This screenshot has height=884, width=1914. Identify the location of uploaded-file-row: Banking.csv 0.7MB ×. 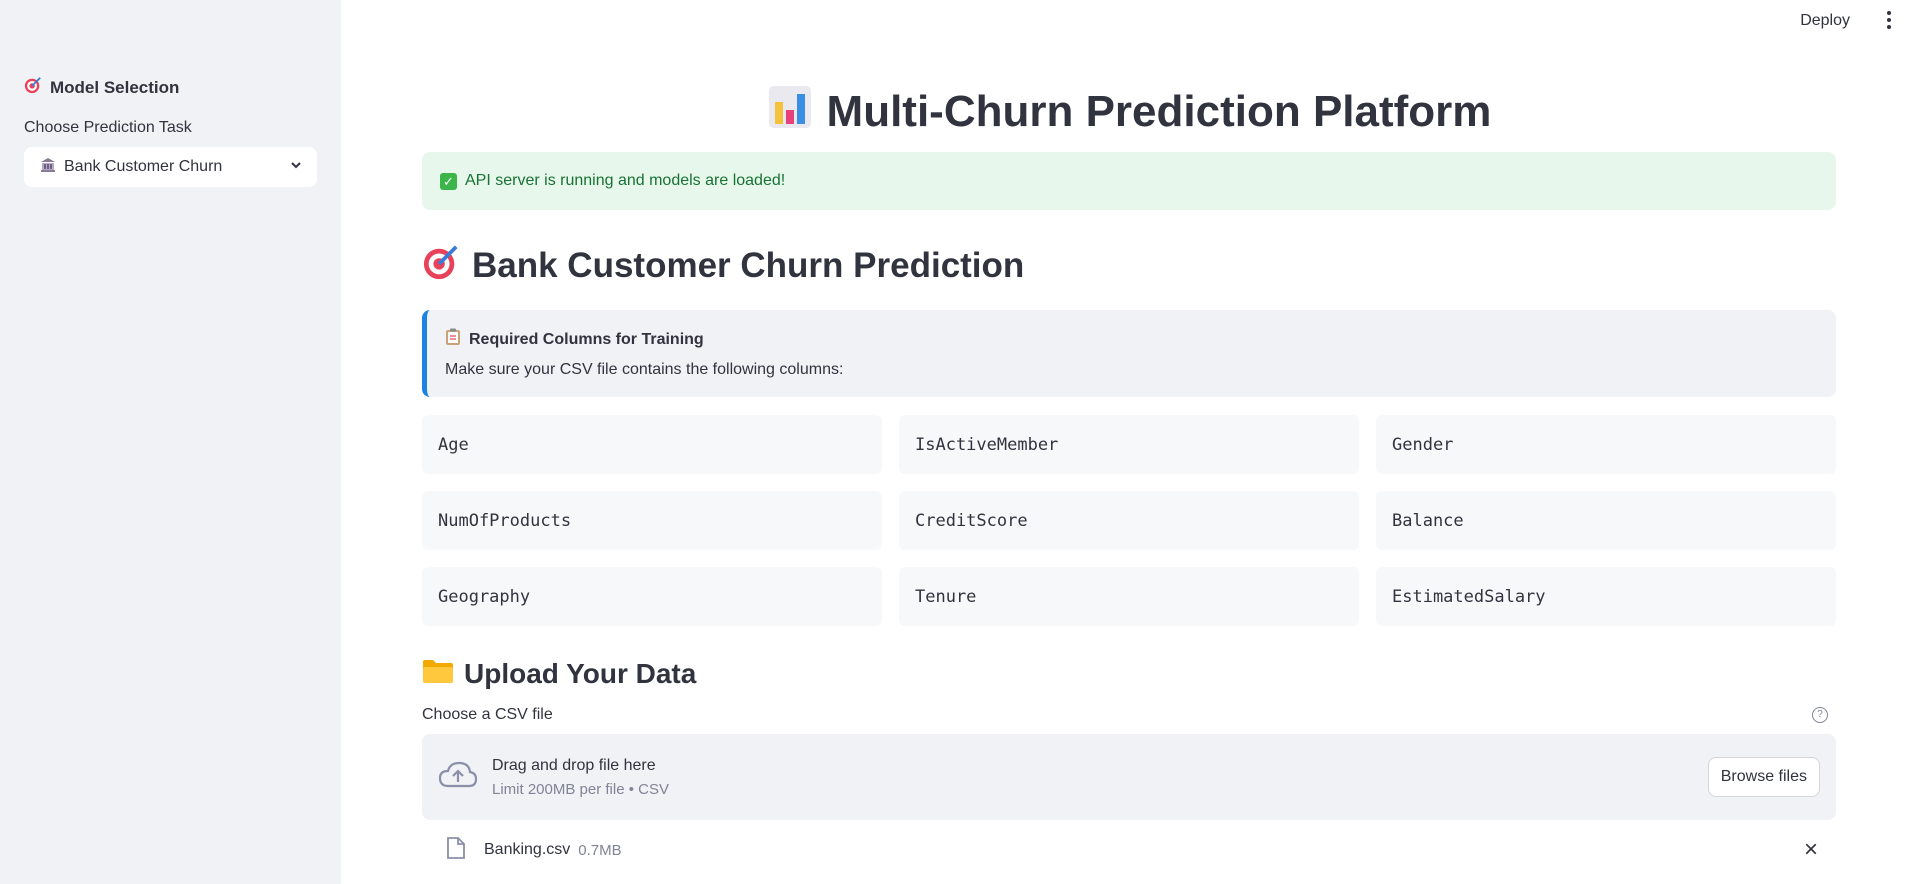
(1129, 850).